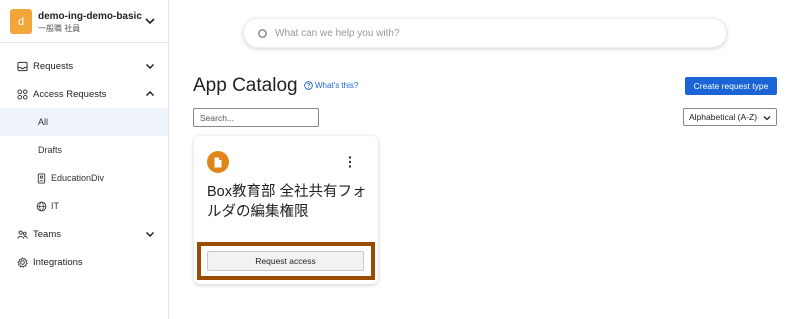 The width and height of the screenshot is (800, 319). What do you see at coordinates (245, 85) in the screenshot?
I see `page-title: App Catalog` at bounding box center [245, 85].